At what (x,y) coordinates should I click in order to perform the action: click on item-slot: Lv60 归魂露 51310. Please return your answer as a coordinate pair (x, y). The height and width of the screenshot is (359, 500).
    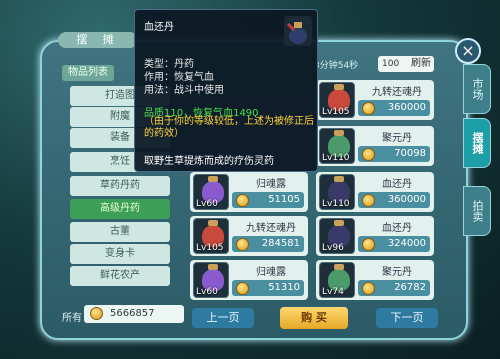
    Looking at the image, I should click on (249, 280).